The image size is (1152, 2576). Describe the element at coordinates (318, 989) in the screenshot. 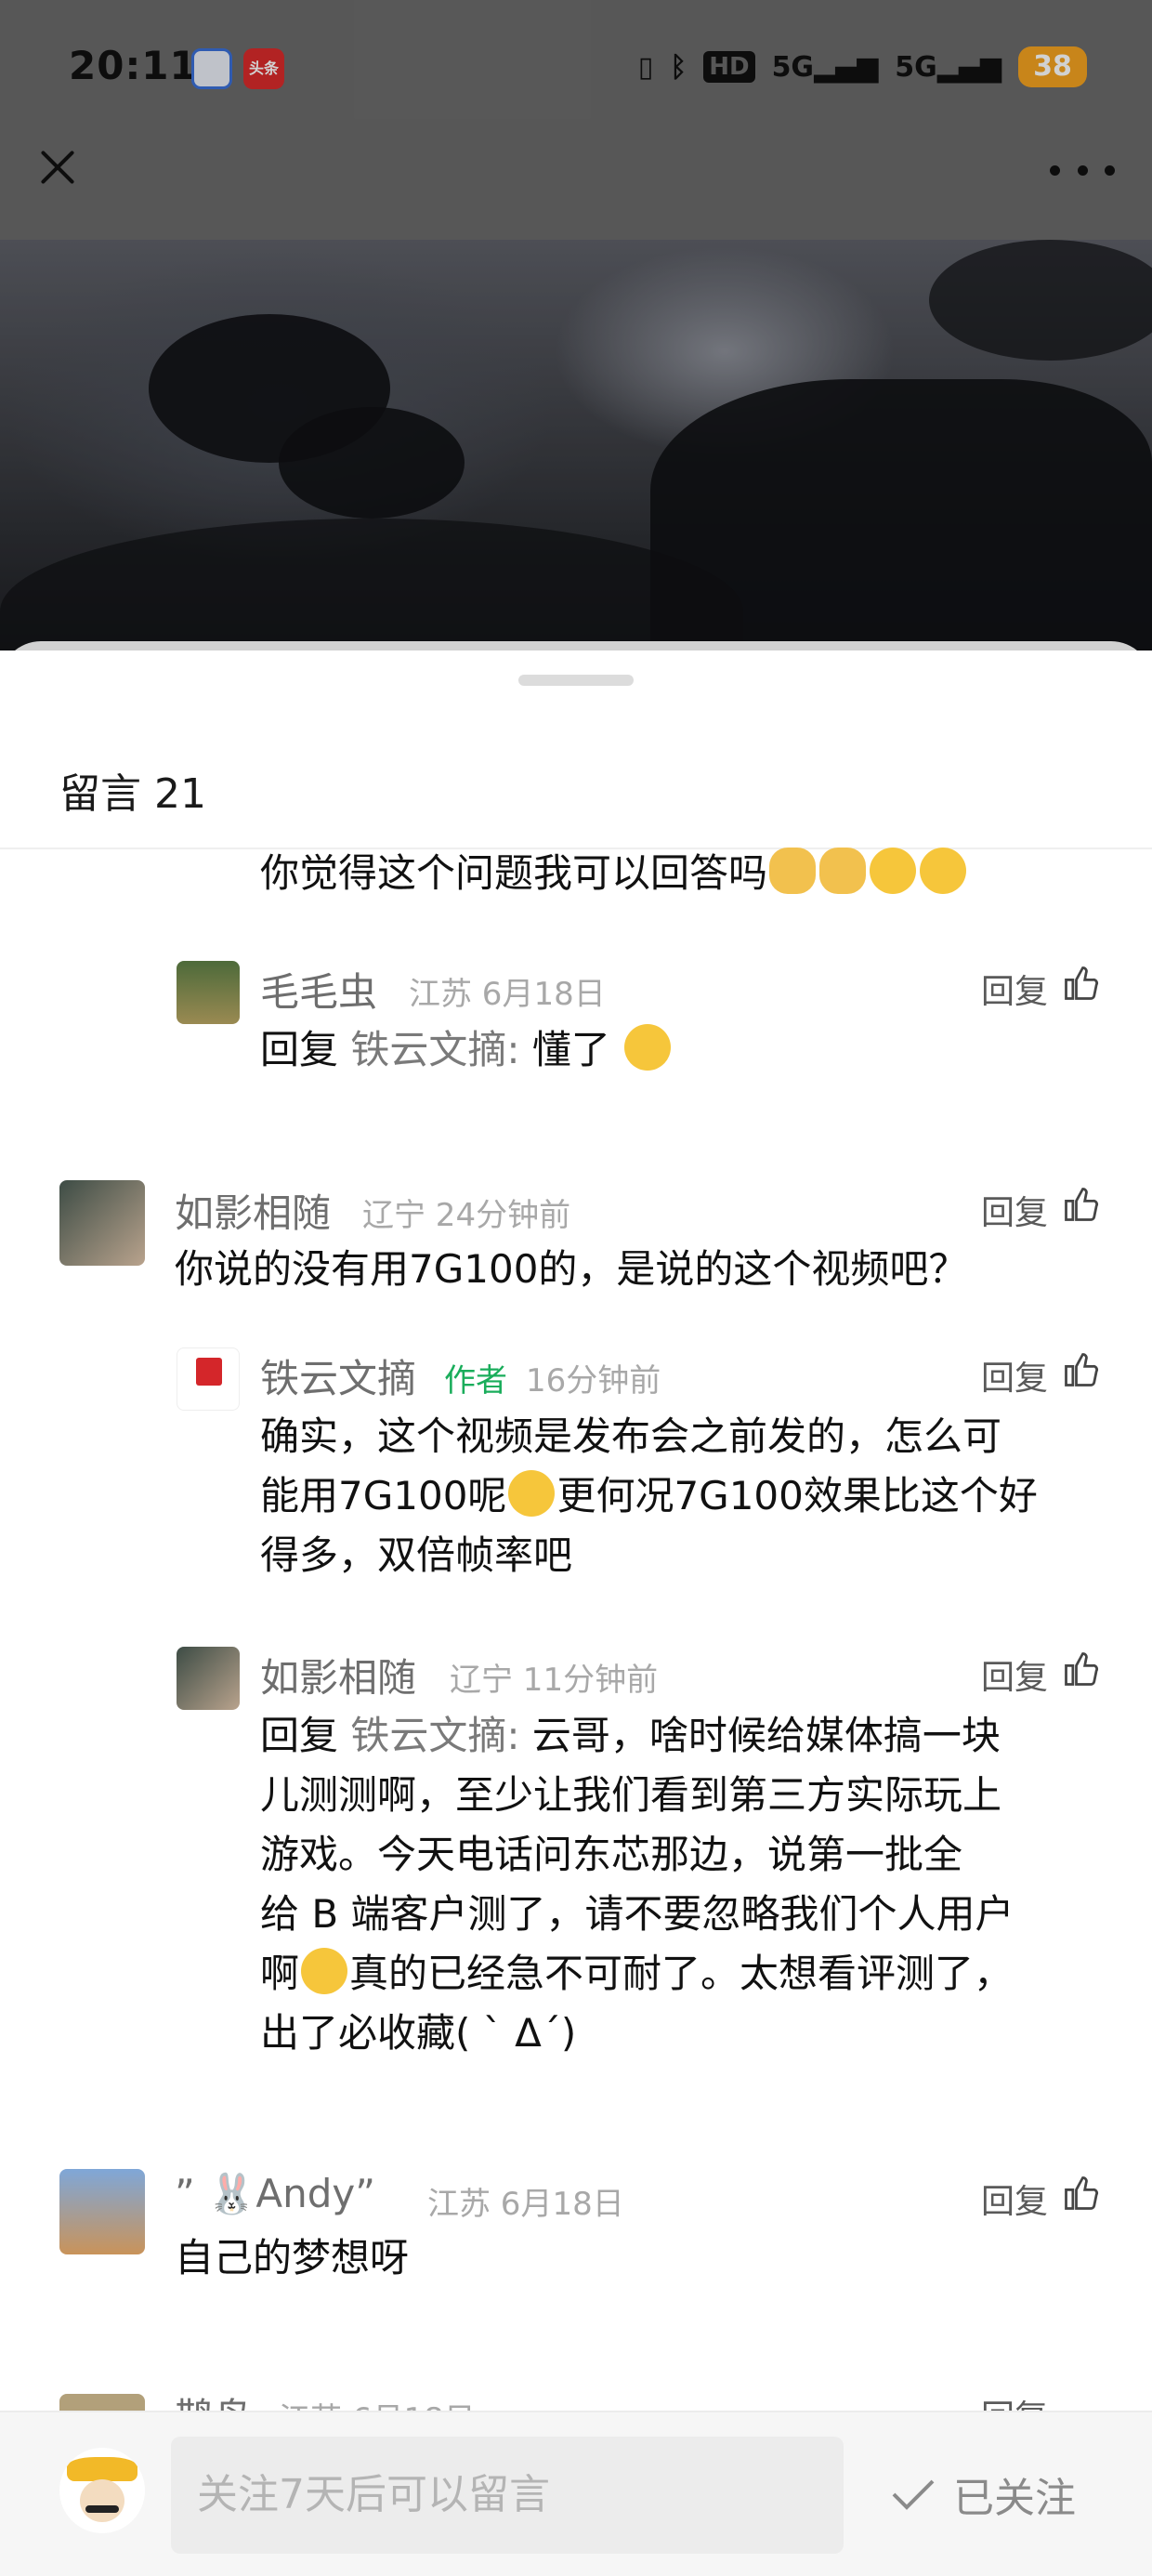

I see `comment-author: 毛毛虫` at that location.